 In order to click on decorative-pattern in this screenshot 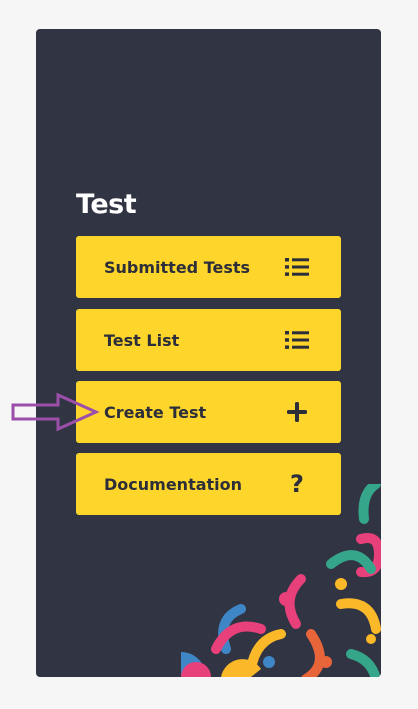, I will do `click(281, 580)`.